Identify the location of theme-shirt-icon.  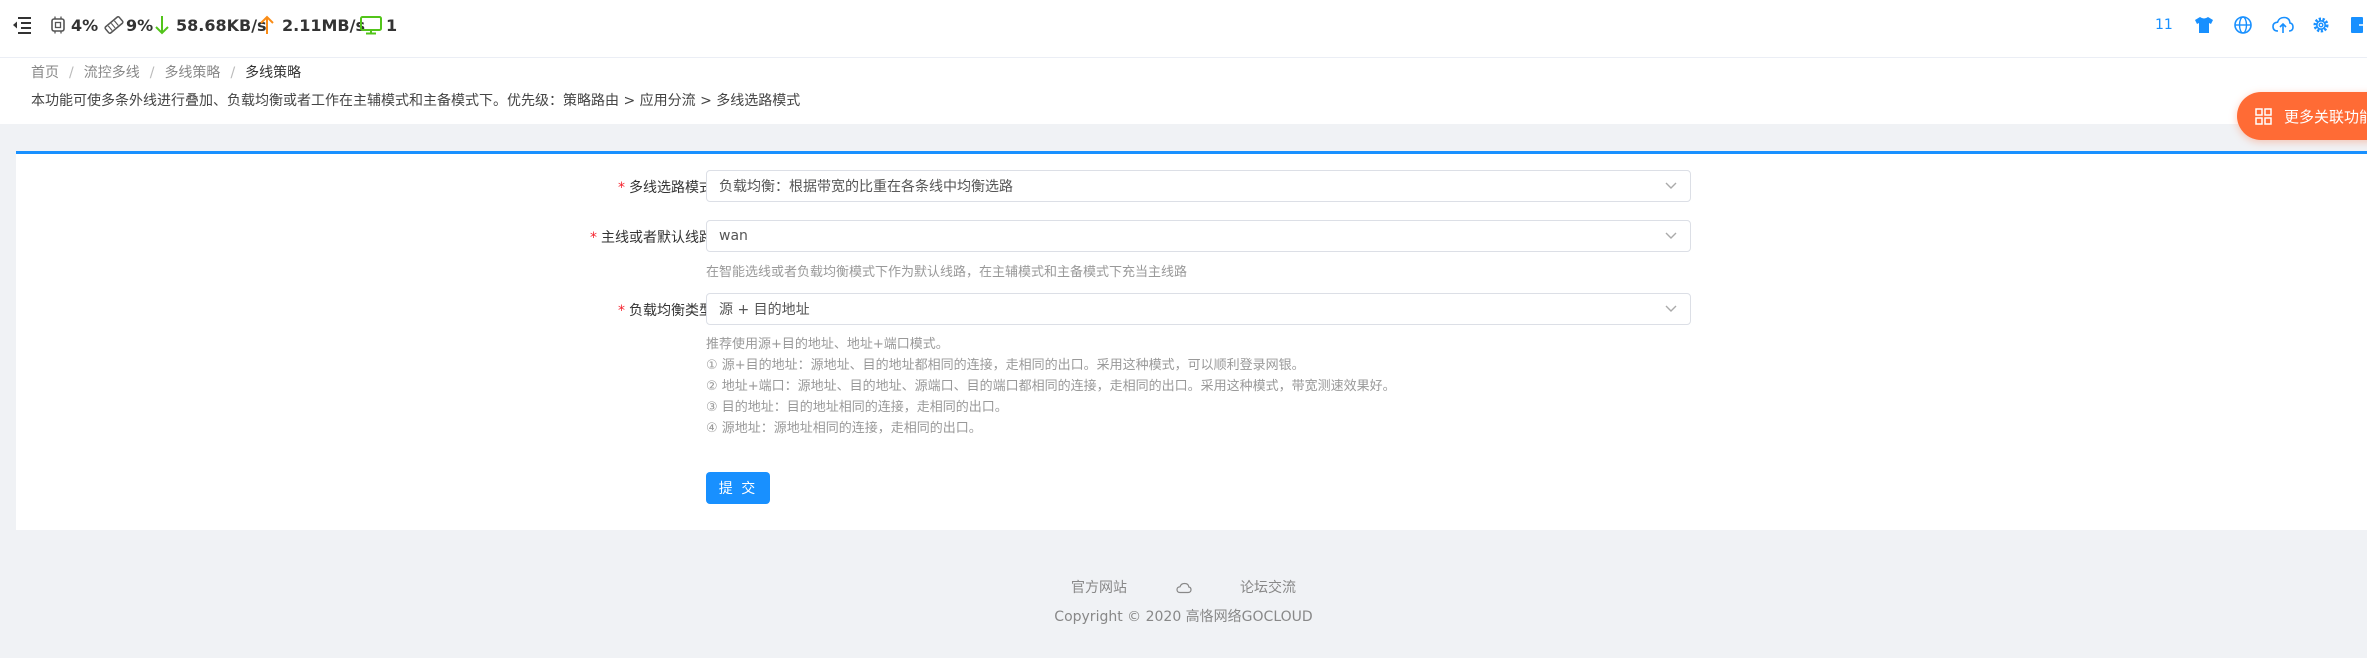
(2204, 25).